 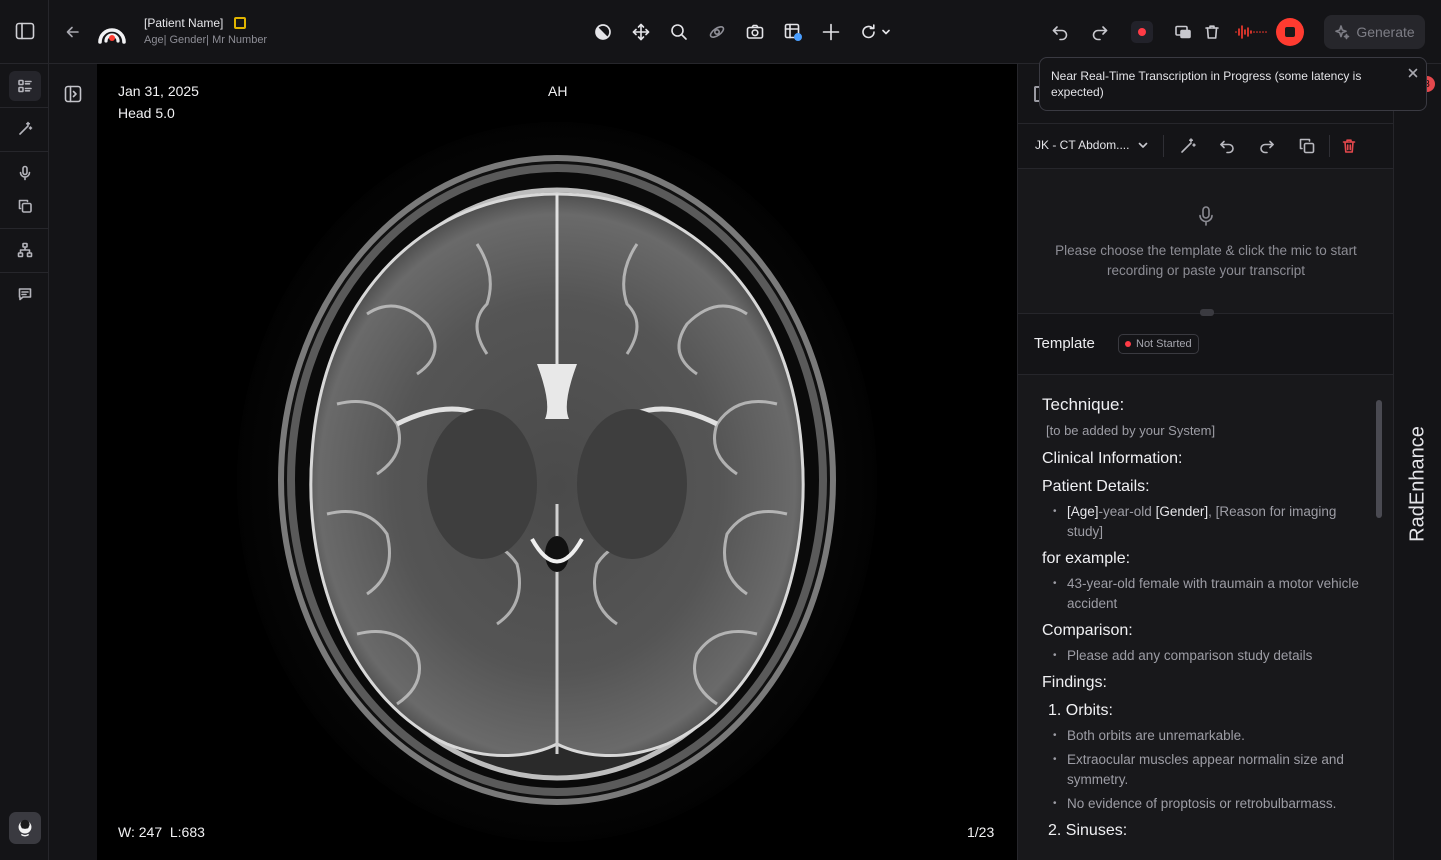 I want to click on status-dot-icon, so click(x=1128, y=344).